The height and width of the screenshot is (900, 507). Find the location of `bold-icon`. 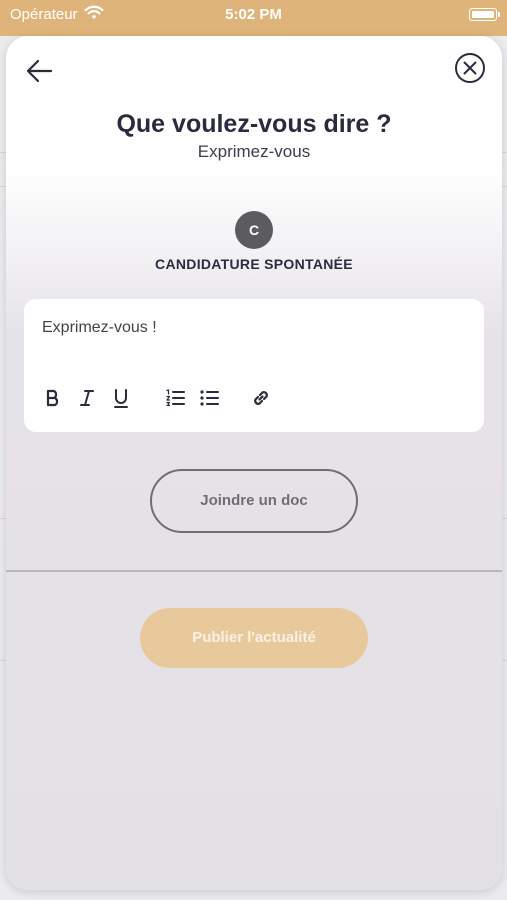

bold-icon is located at coordinates (53, 398).